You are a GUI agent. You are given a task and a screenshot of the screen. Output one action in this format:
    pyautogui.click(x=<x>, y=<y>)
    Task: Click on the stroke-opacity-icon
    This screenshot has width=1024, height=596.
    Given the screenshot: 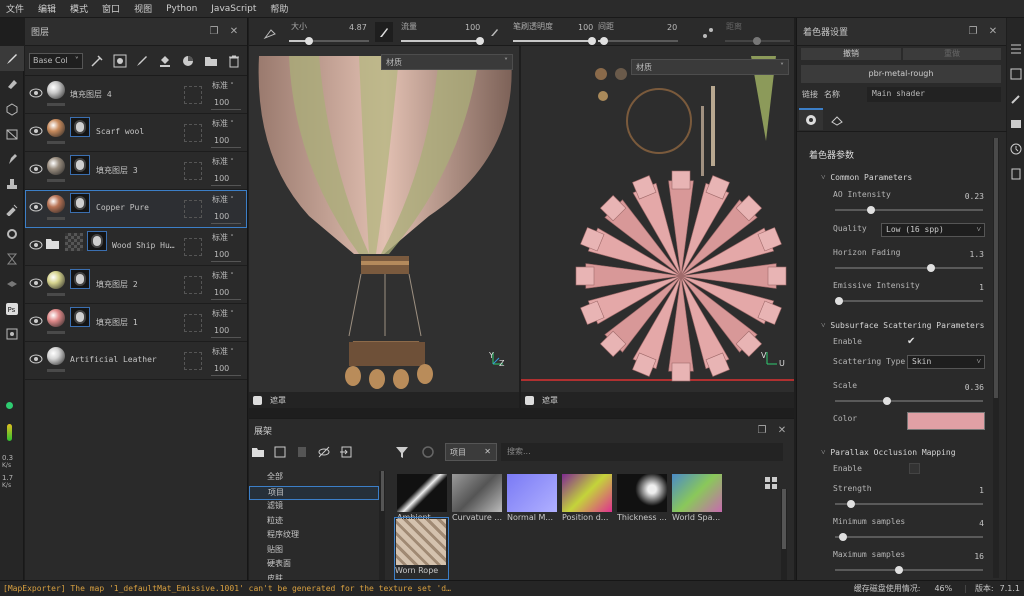 What is the action you would take?
    pyautogui.click(x=495, y=33)
    